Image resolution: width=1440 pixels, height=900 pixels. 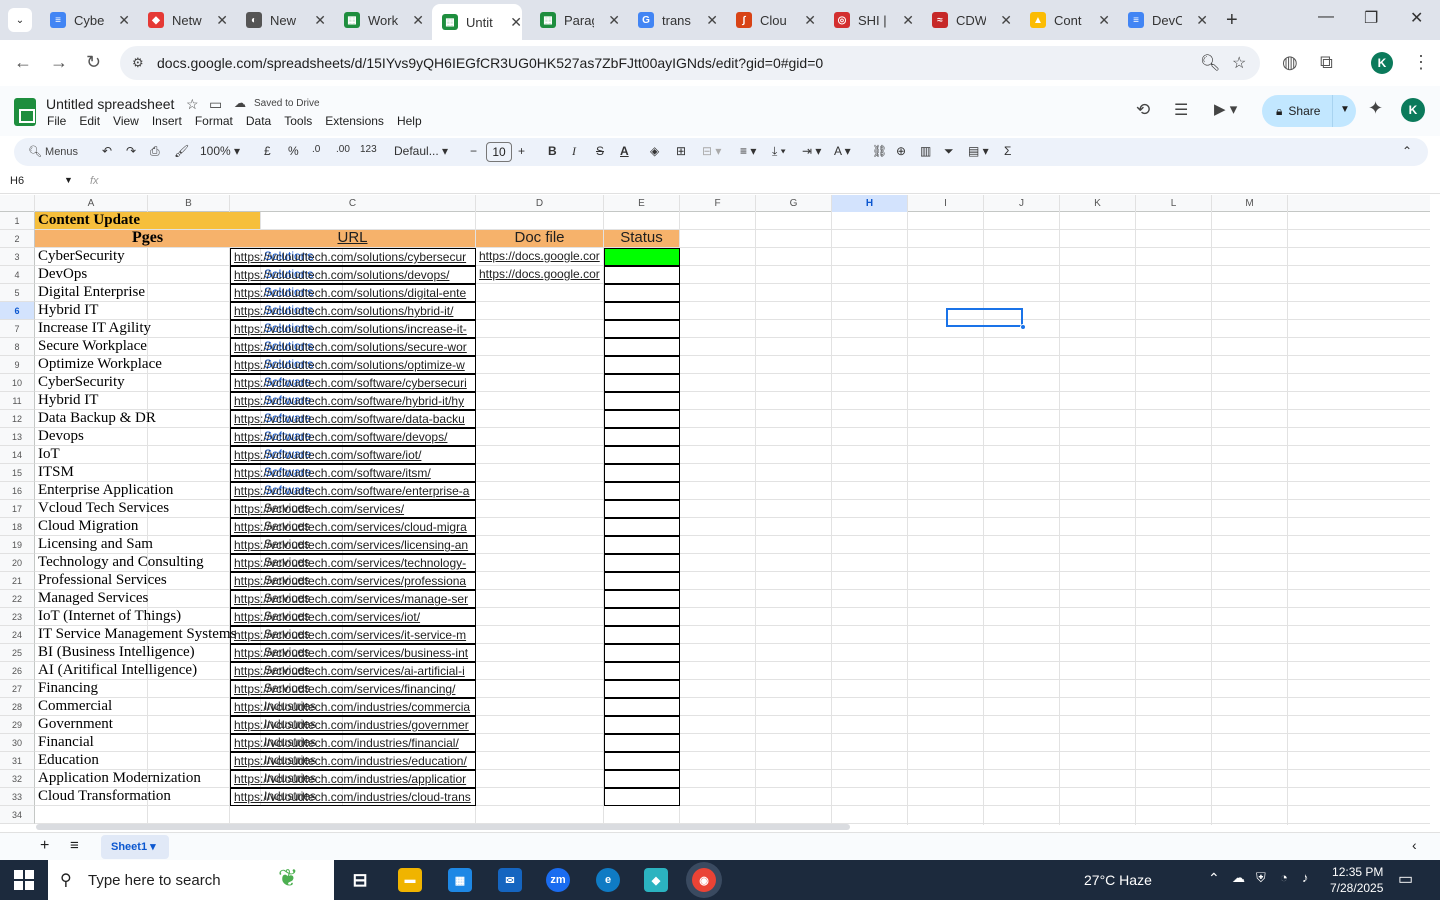 What do you see at coordinates (410, 880) in the screenshot?
I see `file-explorer-icon: ▬` at bounding box center [410, 880].